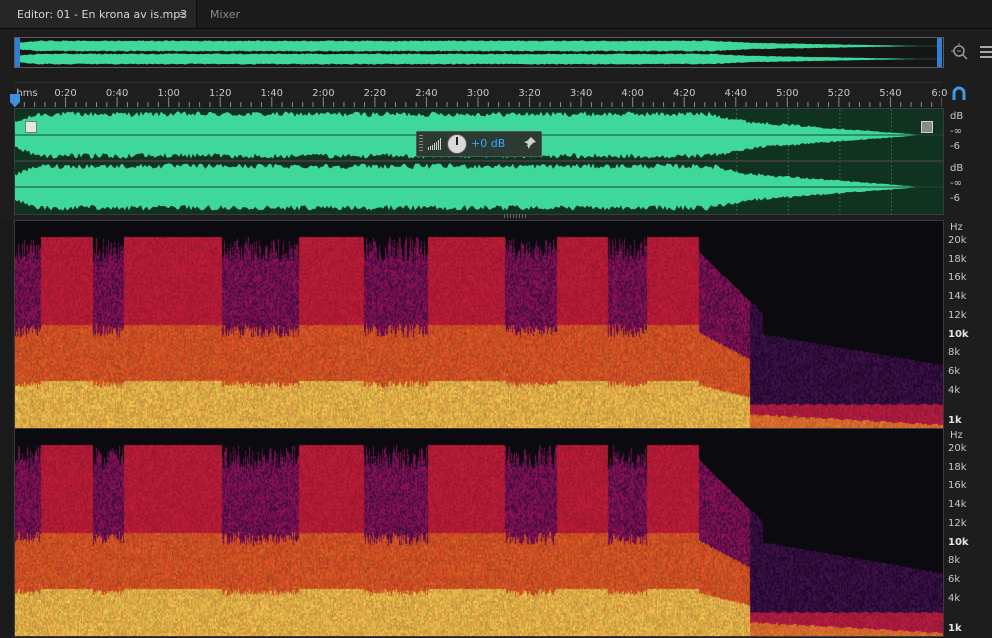  I want to click on ruler-tick-label: 3:00, so click(478, 93).